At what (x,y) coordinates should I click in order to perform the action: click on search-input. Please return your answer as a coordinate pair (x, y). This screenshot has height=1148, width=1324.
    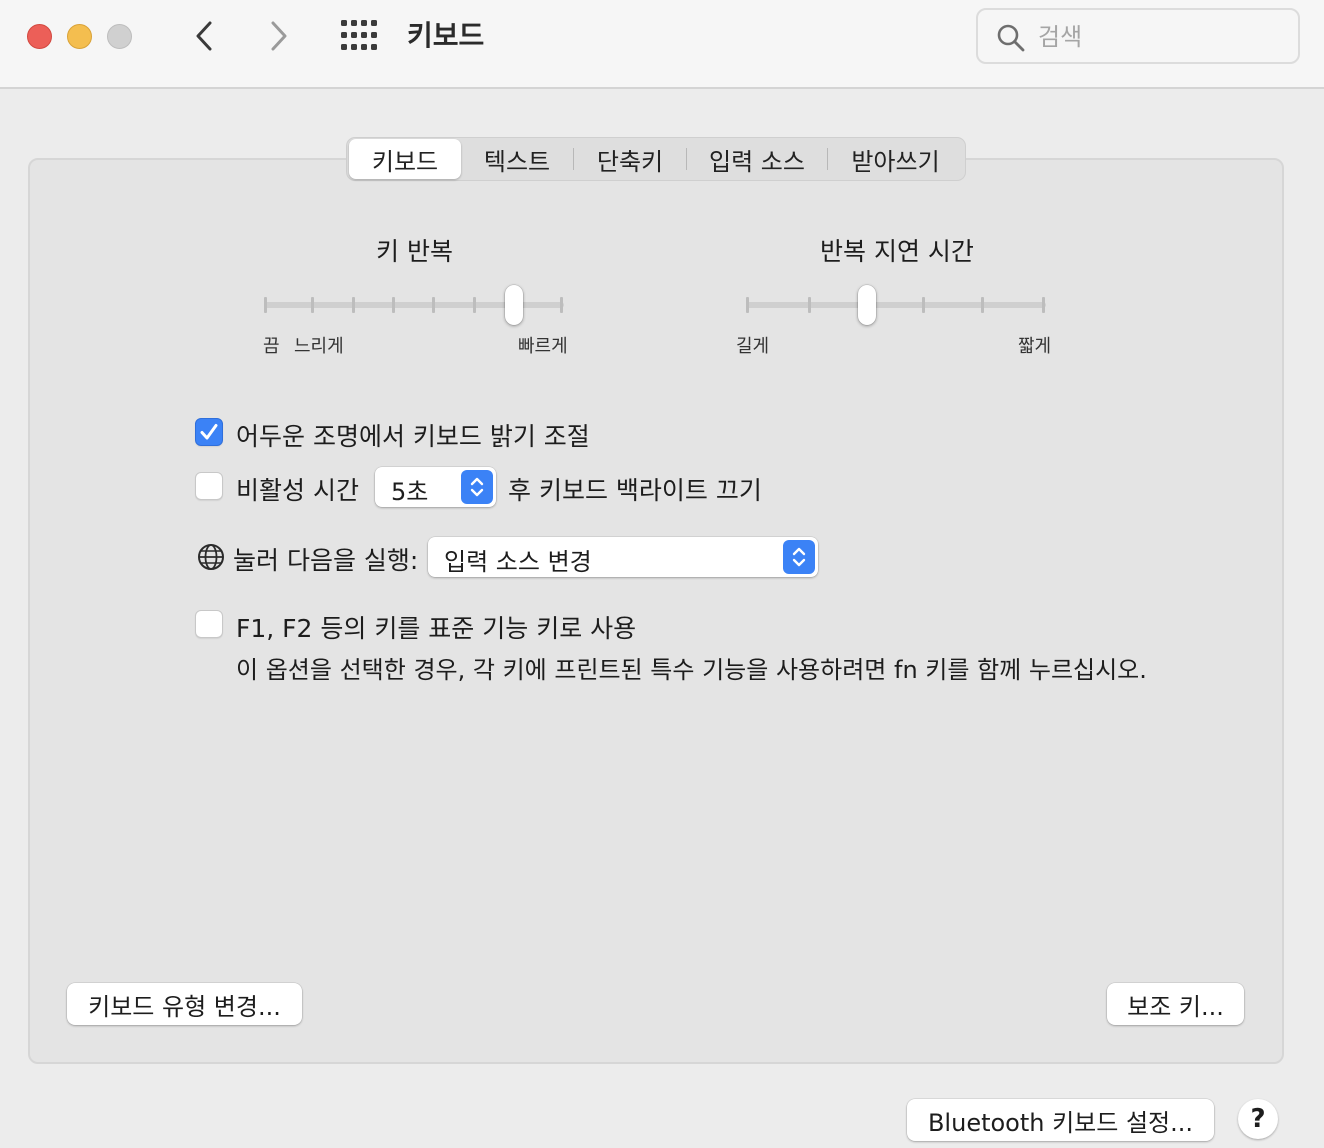
    Looking at the image, I should click on (1158, 37).